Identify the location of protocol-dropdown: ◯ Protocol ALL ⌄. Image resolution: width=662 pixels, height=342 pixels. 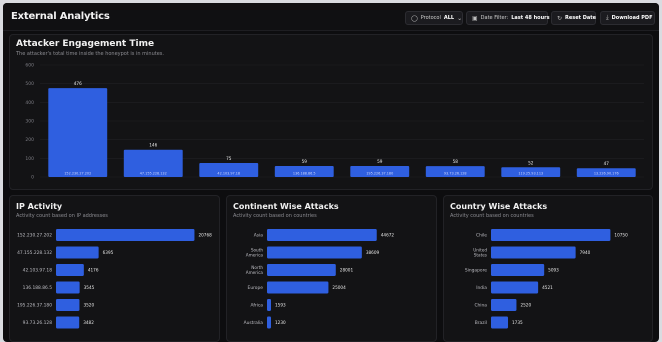
(434, 18).